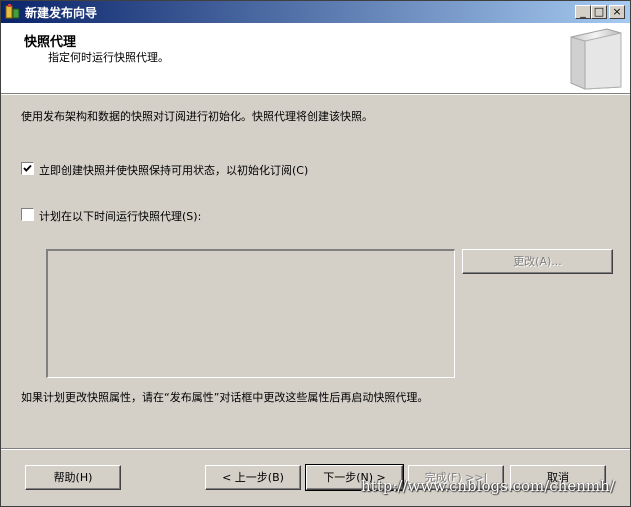  I want to click on checkmark-icon, so click(27, 168).